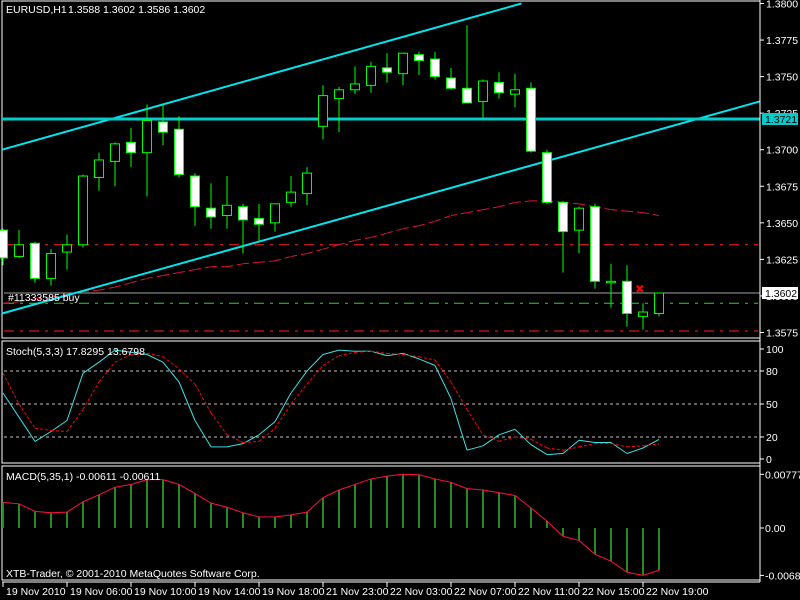  I want to click on stoch-label: Stoch(5,3,3) 17.8295 13.6798, so click(75, 352).